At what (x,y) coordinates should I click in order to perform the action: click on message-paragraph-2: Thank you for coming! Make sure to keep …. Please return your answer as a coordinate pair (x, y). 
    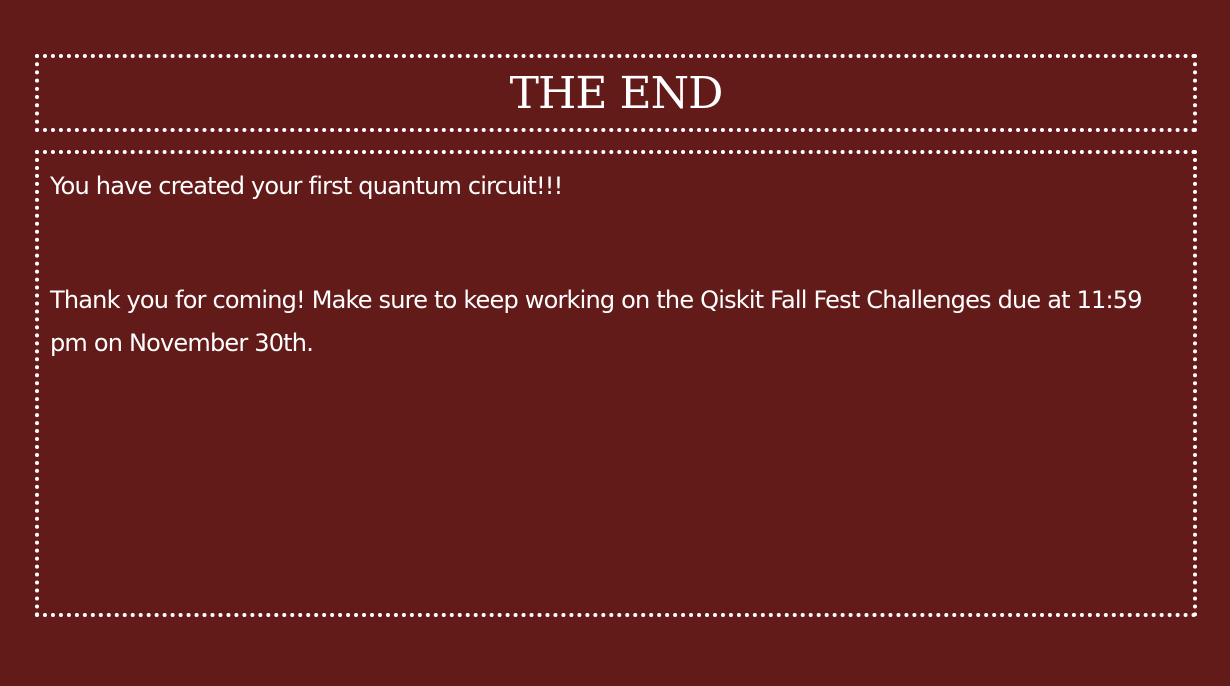
    Looking at the image, I should click on (596, 321).